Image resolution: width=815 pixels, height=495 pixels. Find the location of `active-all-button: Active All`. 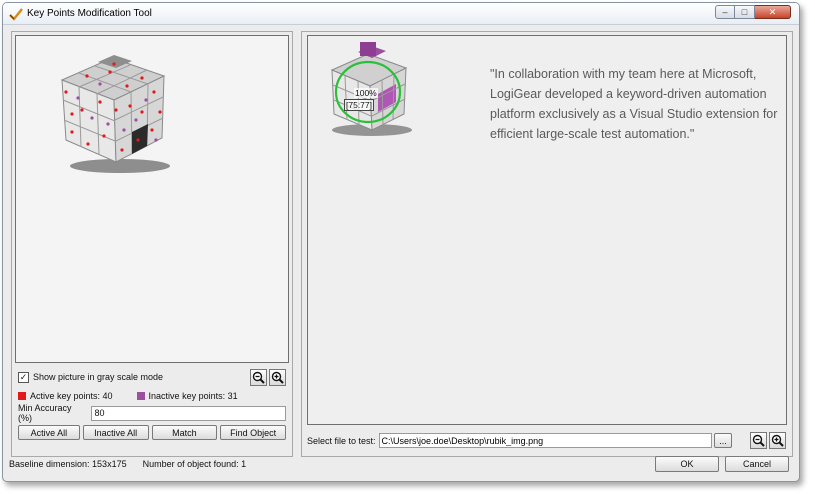

active-all-button: Active All is located at coordinates (49, 432).